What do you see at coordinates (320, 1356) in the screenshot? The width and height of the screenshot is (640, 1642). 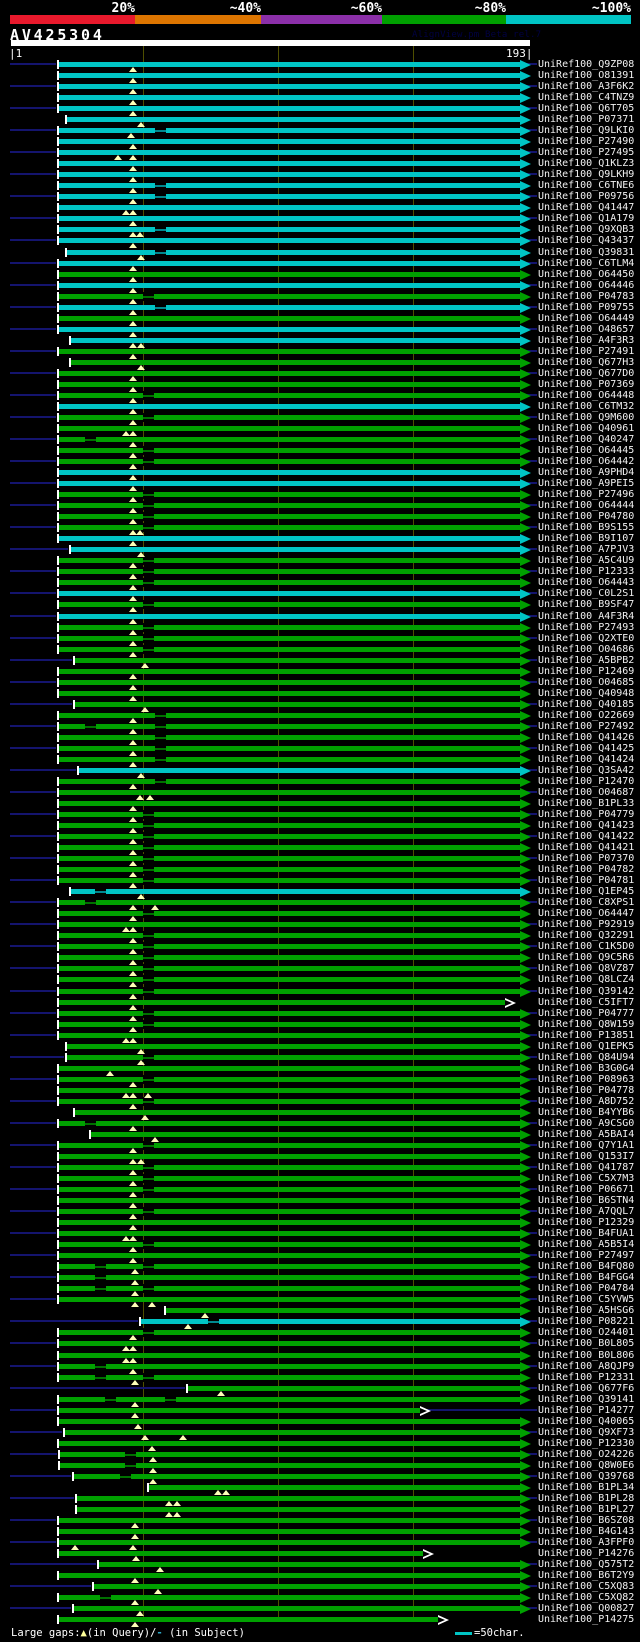 I see `alignment-row: UniRef100_B0L806` at bounding box center [320, 1356].